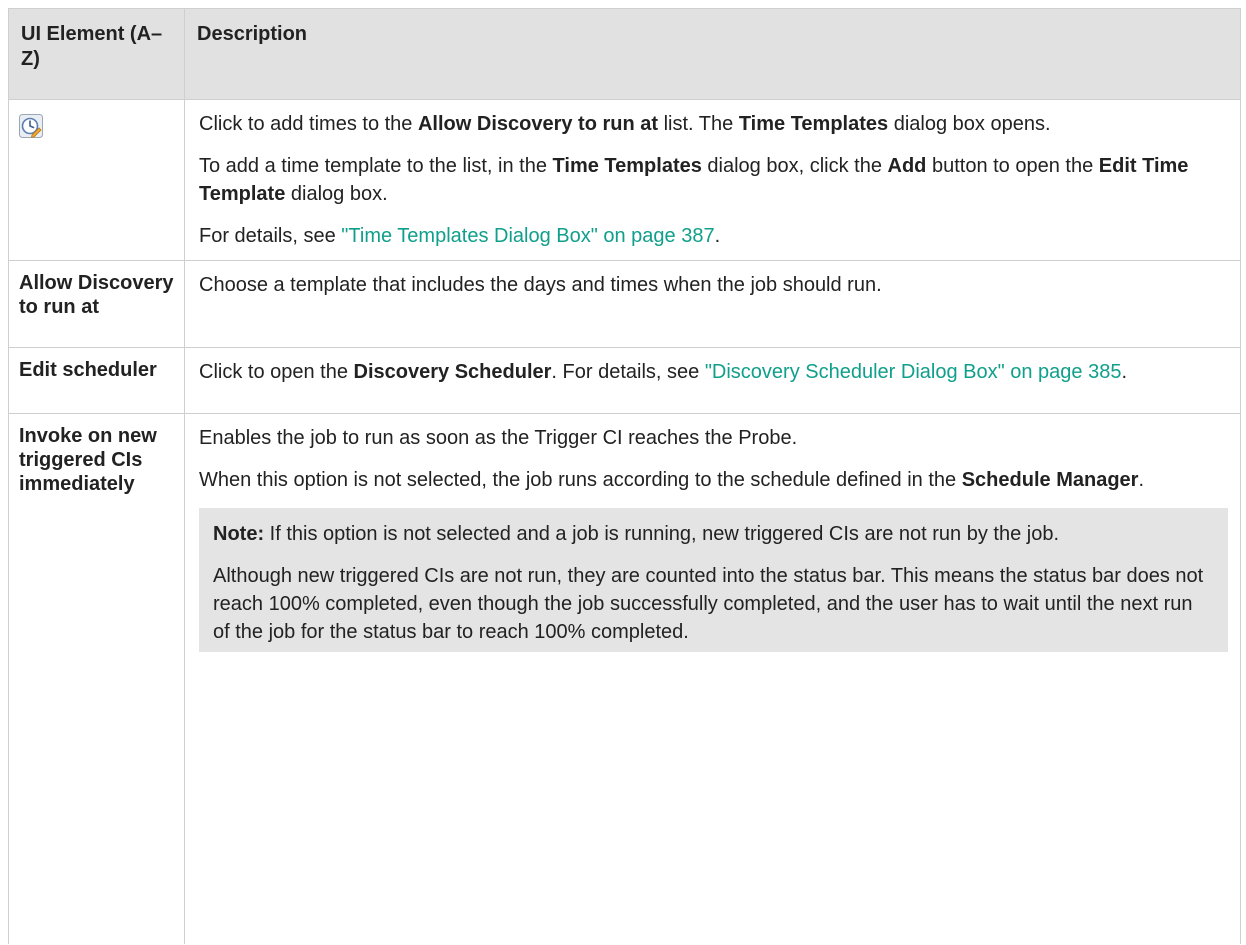  I want to click on table-header-row: UI Element (A–Z) Description, so click(624, 54).